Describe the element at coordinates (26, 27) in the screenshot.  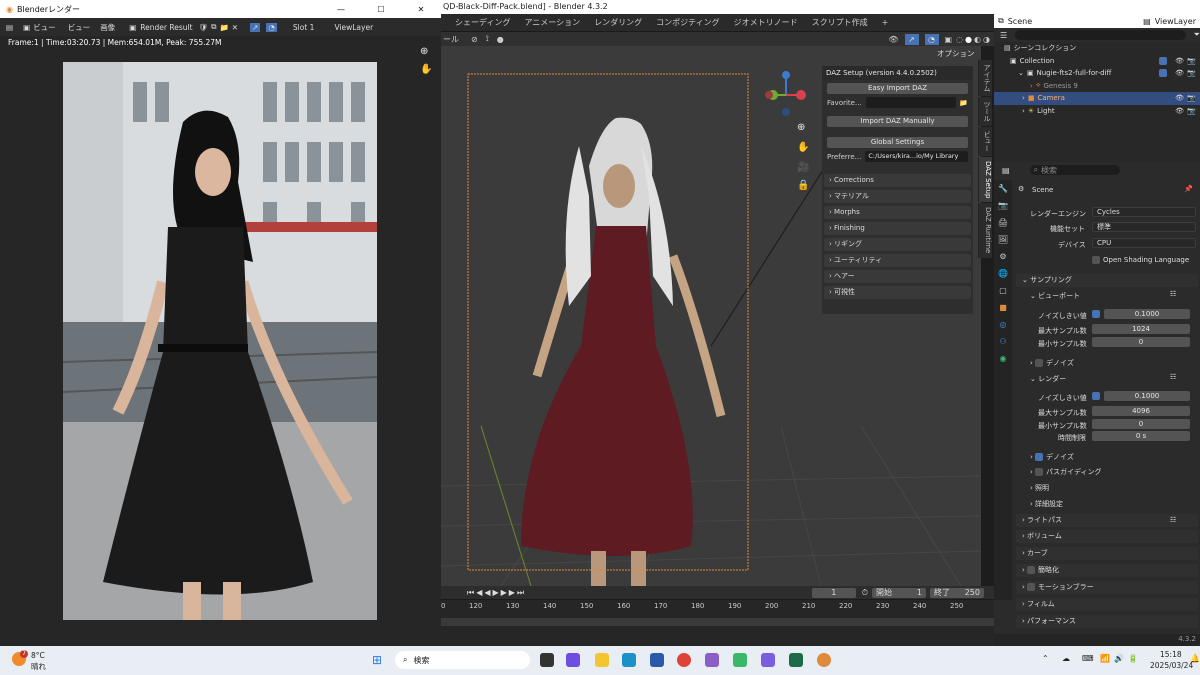
I see `view-mode-icon: ▣` at that location.